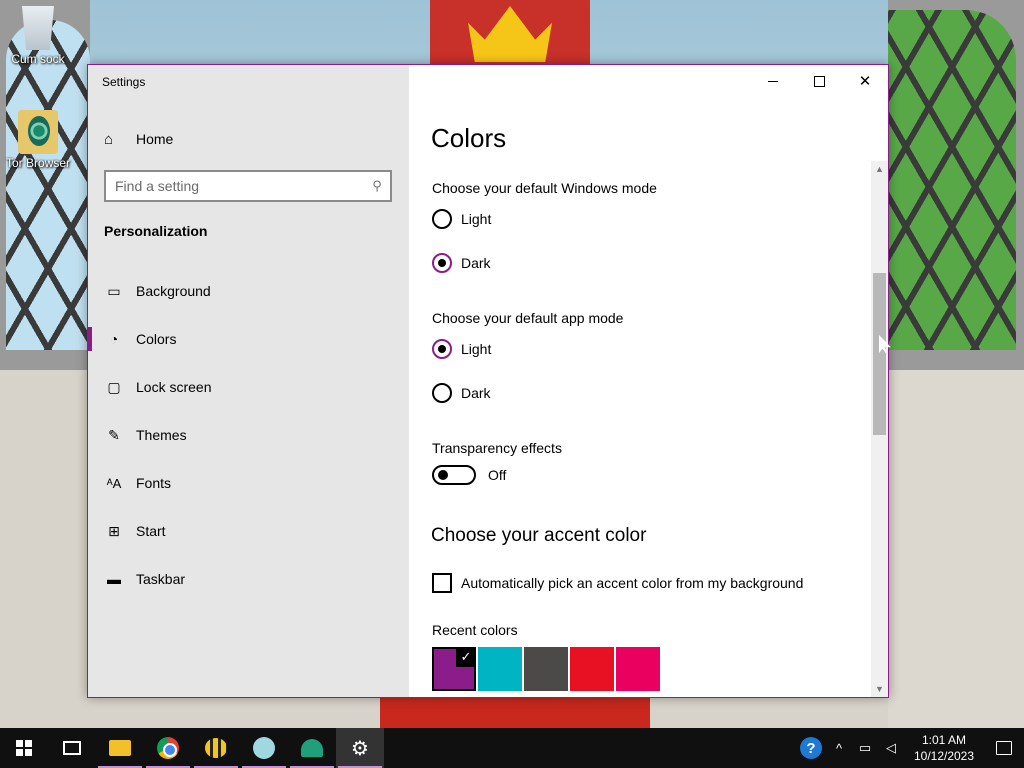 This screenshot has width=1024, height=768. What do you see at coordinates (952, 180) in the screenshot?
I see `castle-window-right` at bounding box center [952, 180].